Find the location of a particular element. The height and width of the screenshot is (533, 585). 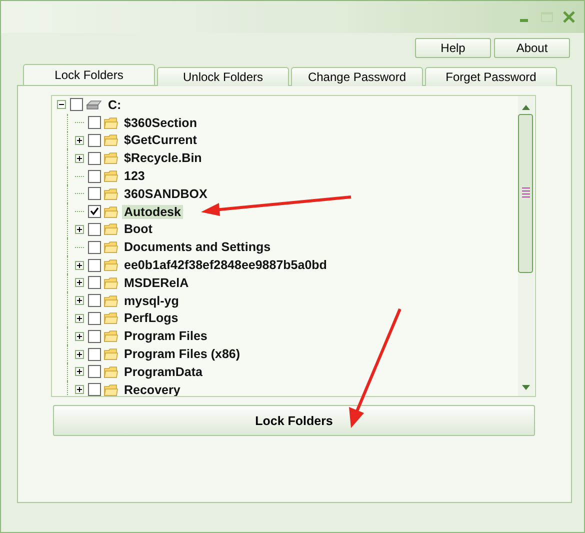

toolbar-button: Help is located at coordinates (453, 48).